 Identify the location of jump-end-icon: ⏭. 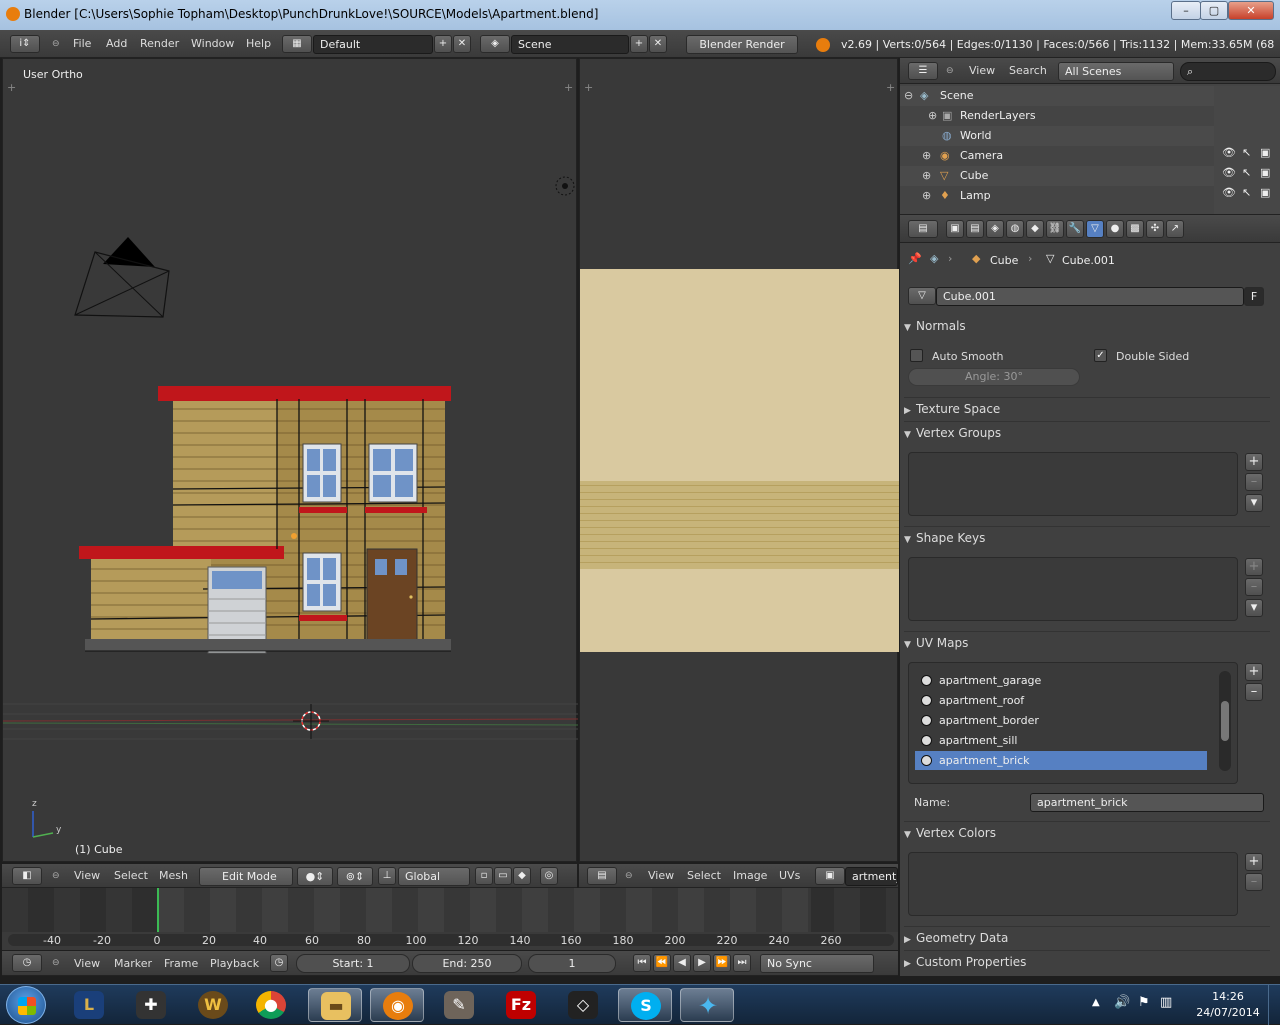
(742, 963).